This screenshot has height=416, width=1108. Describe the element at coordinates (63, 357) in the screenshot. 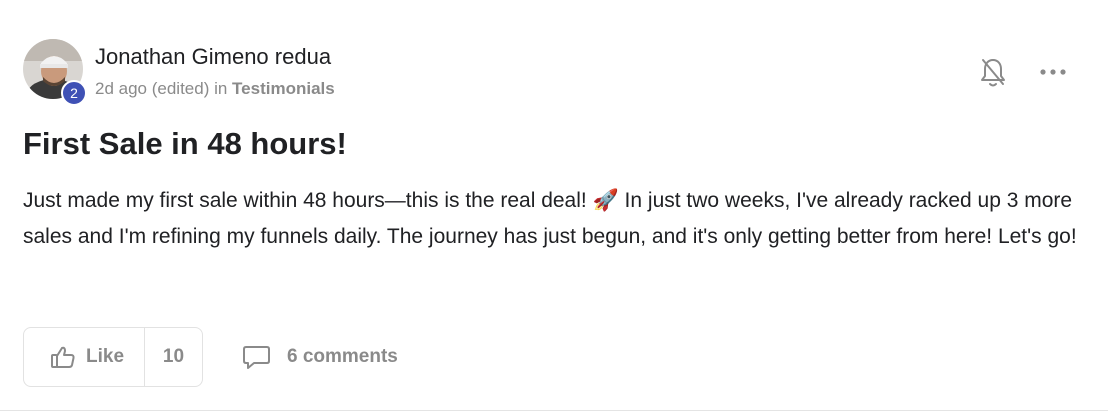

I see `thumbs-up-icon` at that location.